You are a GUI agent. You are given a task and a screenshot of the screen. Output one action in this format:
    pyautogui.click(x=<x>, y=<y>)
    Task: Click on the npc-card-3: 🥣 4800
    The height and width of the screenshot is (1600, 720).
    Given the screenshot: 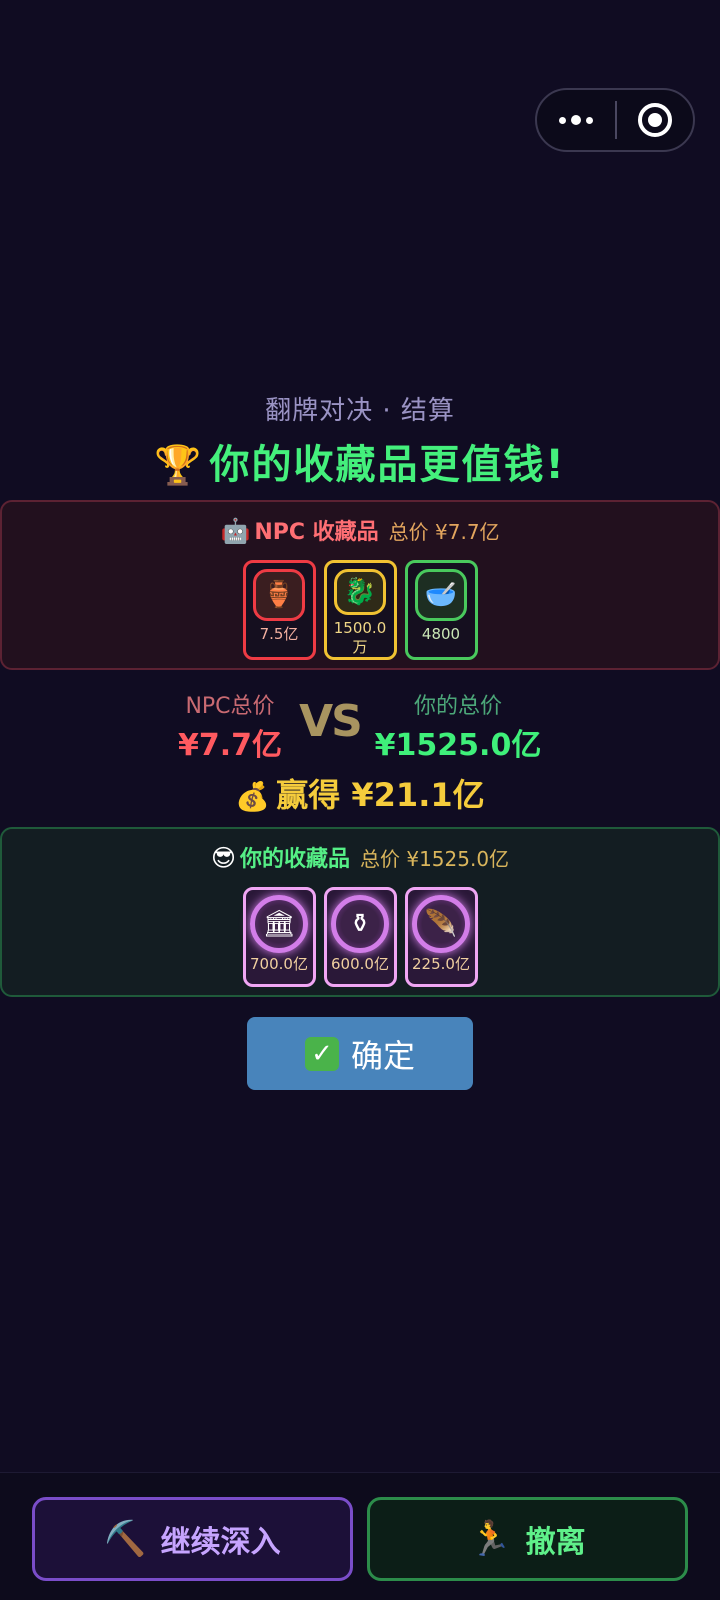 What is the action you would take?
    pyautogui.click(x=441, y=610)
    